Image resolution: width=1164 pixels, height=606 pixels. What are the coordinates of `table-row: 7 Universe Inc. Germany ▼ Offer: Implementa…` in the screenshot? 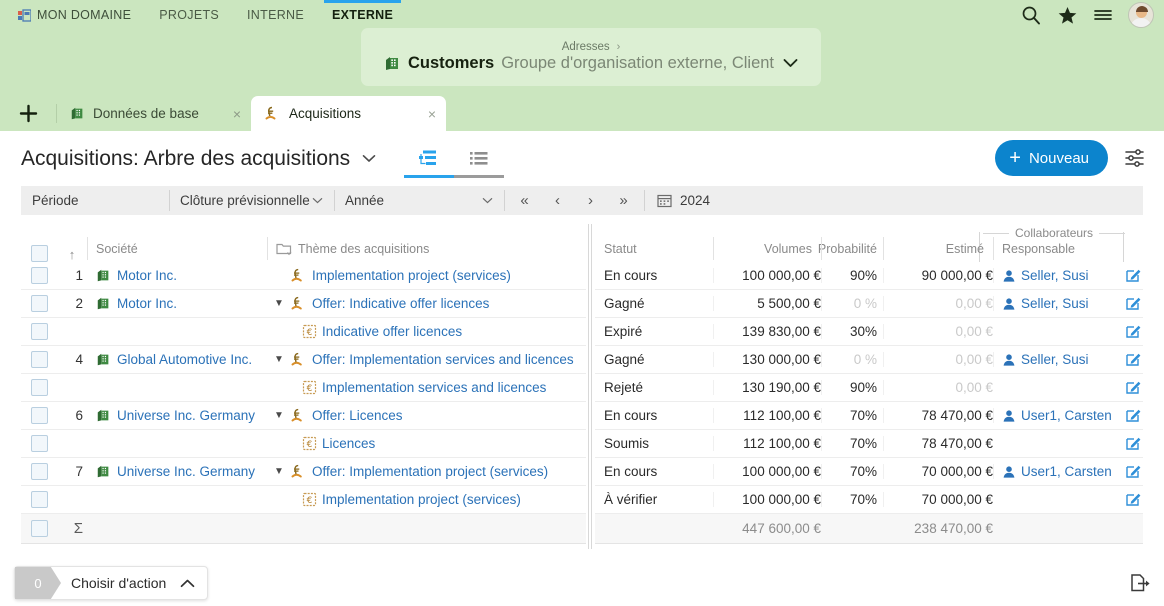 It's located at (303, 472).